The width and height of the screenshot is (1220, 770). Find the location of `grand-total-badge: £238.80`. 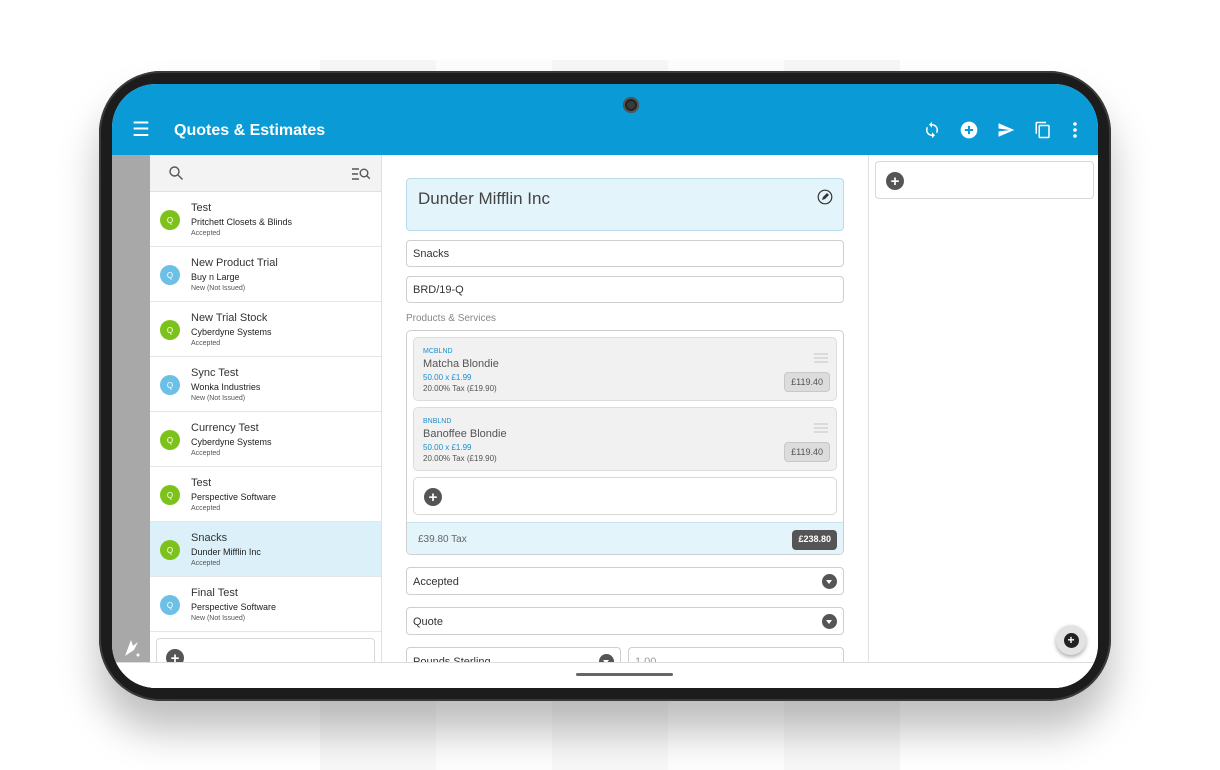

grand-total-badge: £238.80 is located at coordinates (814, 540).